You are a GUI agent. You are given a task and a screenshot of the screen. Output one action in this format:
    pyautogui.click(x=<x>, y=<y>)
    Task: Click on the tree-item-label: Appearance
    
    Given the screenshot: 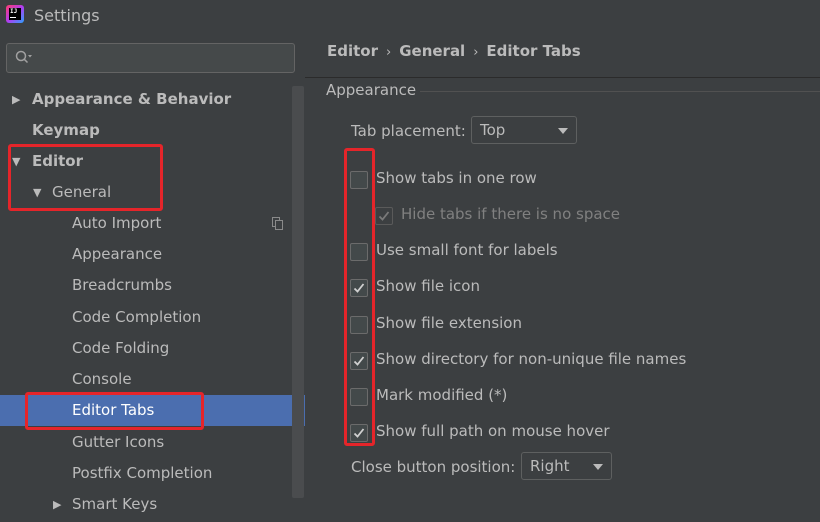 What is the action you would take?
    pyautogui.click(x=117, y=254)
    